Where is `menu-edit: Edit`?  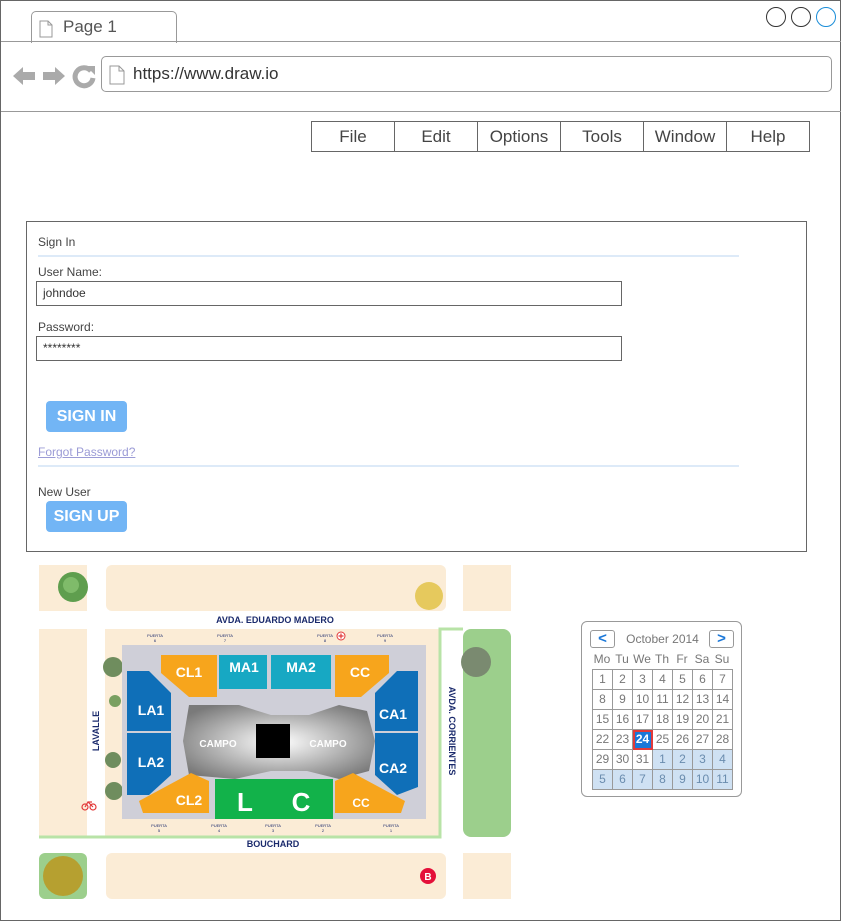 menu-edit: Edit is located at coordinates (436, 136).